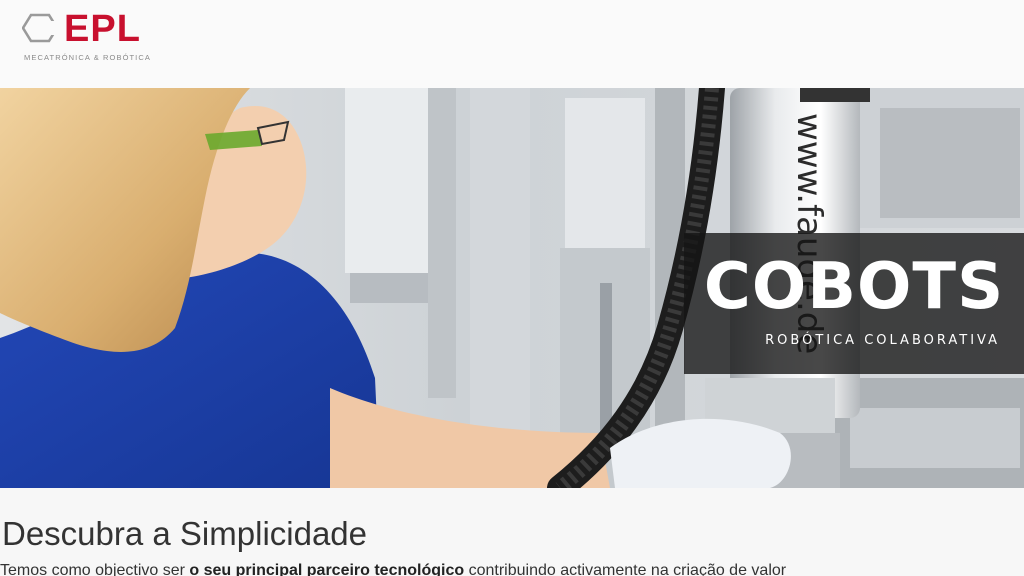 The height and width of the screenshot is (576, 1024). What do you see at coordinates (854, 287) in the screenshot?
I see `hero-title: COBOTS` at bounding box center [854, 287].